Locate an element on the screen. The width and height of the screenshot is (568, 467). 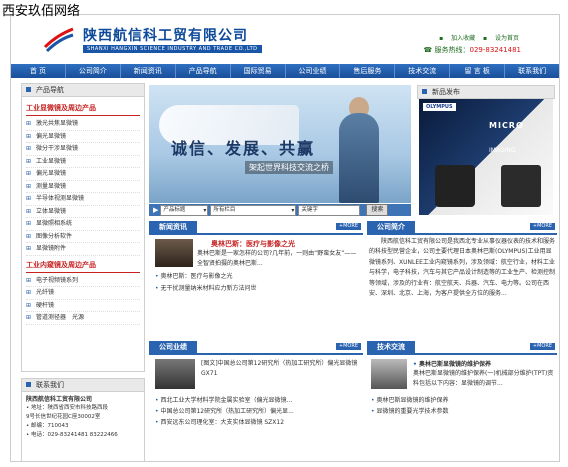
category-item: 图像分析软件 is located at coordinates (83, 237).